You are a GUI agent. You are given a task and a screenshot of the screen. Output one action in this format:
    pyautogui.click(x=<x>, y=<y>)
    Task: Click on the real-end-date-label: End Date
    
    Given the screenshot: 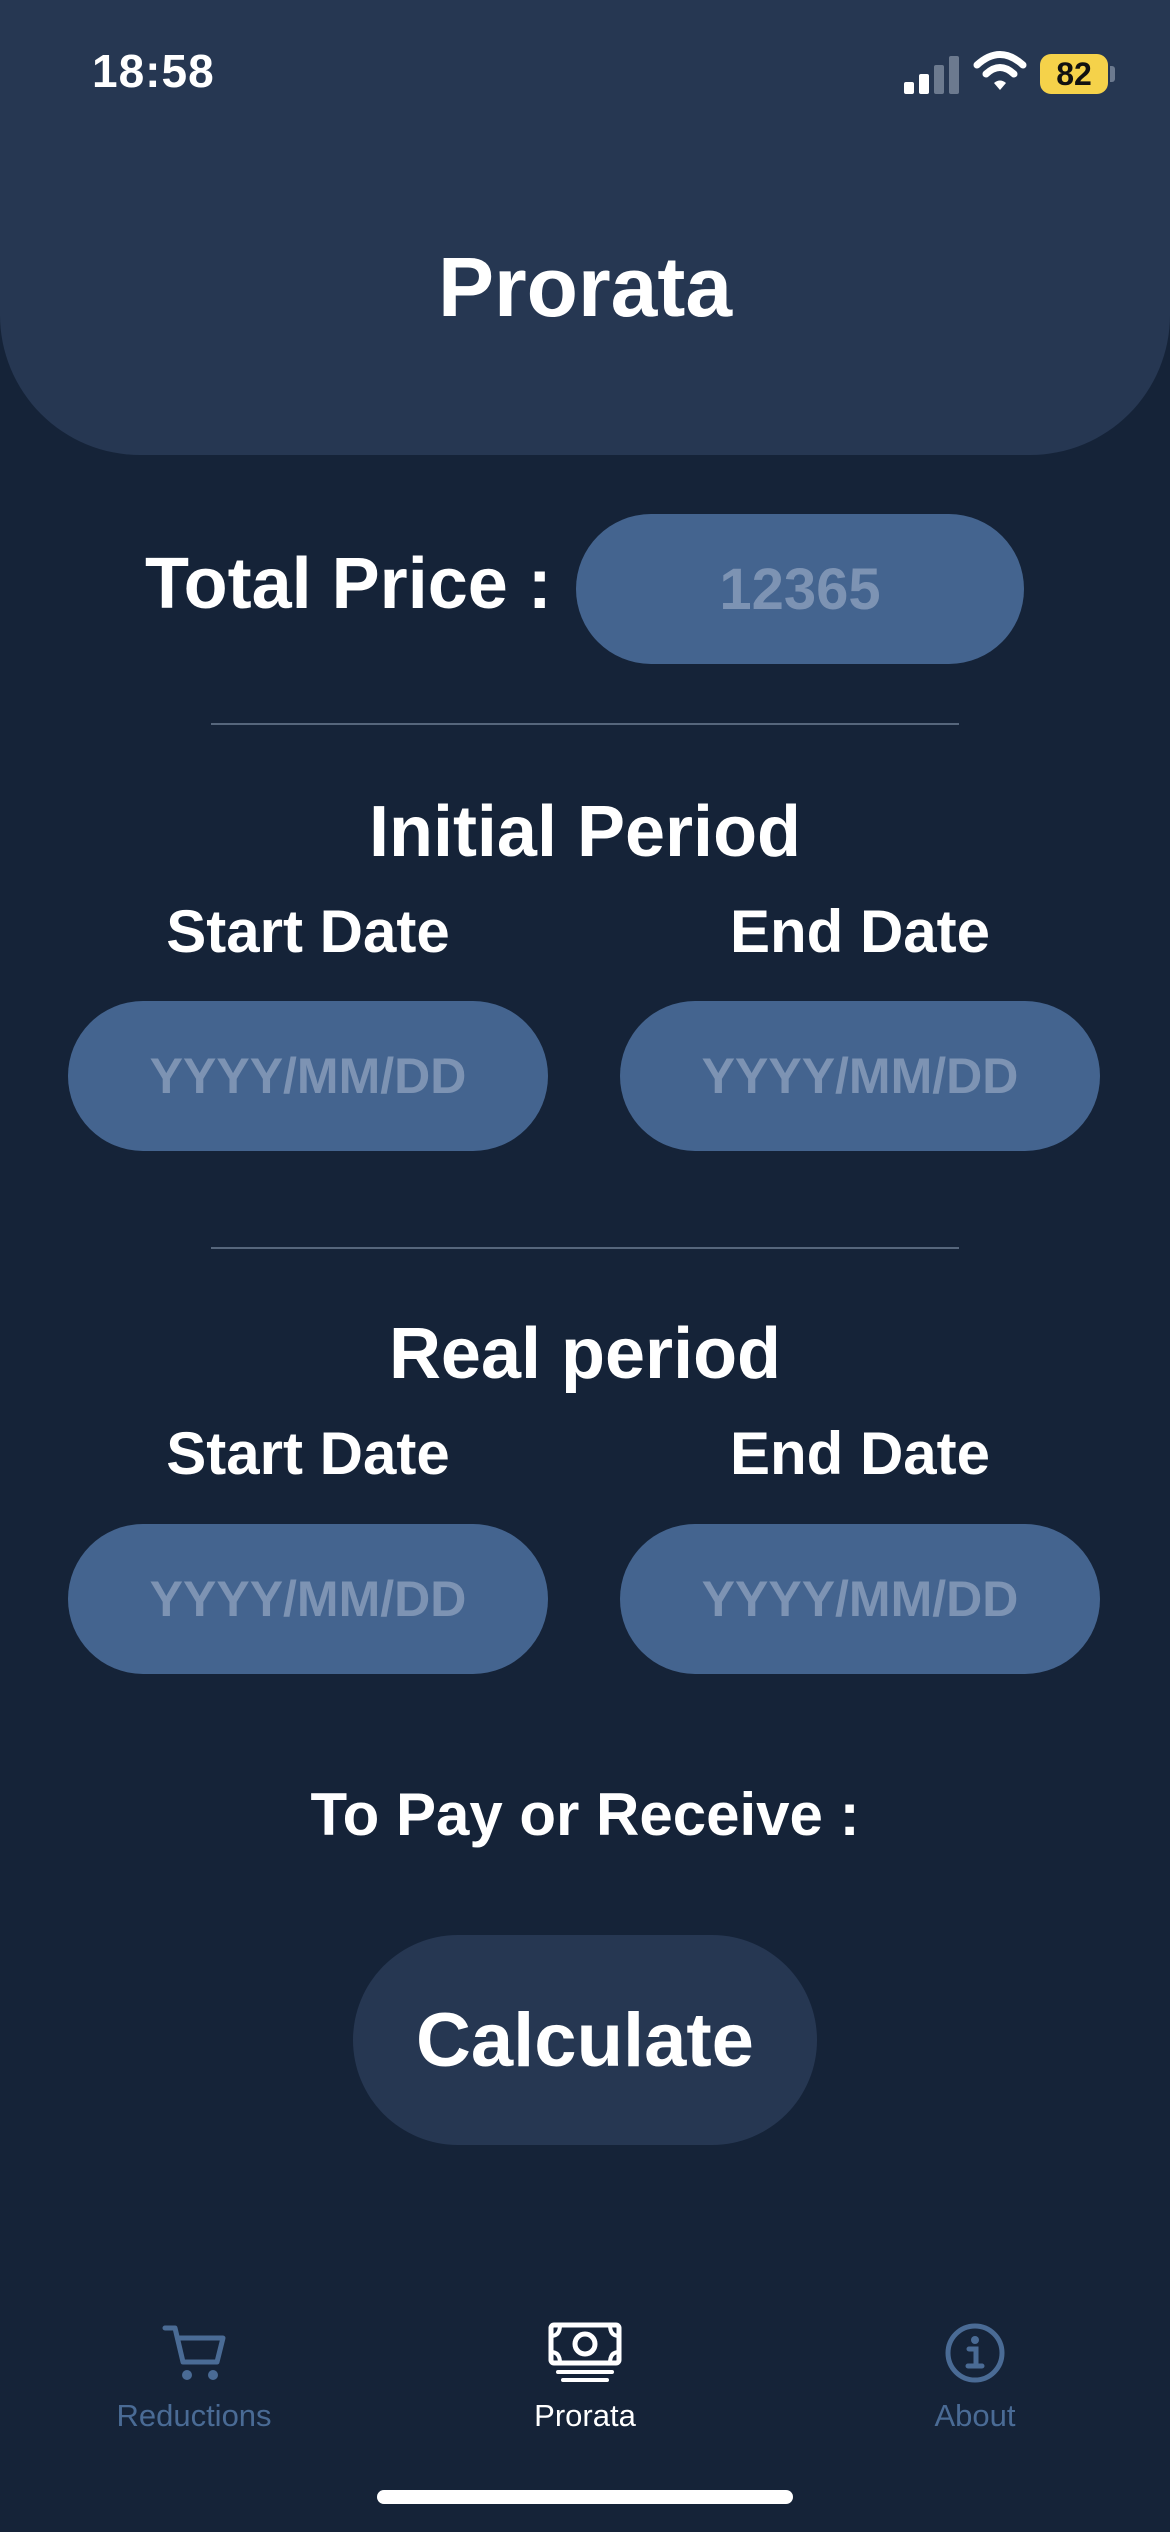 What is the action you would take?
    pyautogui.click(x=860, y=1453)
    